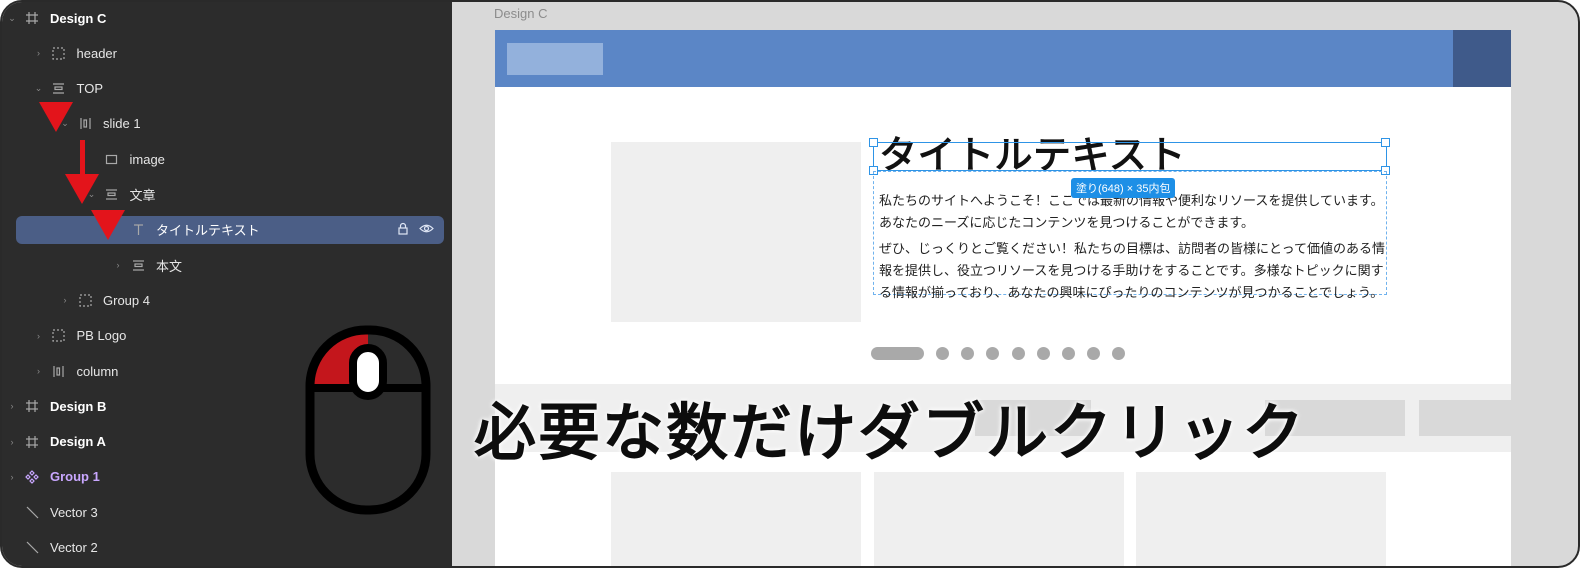  What do you see at coordinates (74, 547) in the screenshot?
I see `layer-label: Vector 2` at bounding box center [74, 547].